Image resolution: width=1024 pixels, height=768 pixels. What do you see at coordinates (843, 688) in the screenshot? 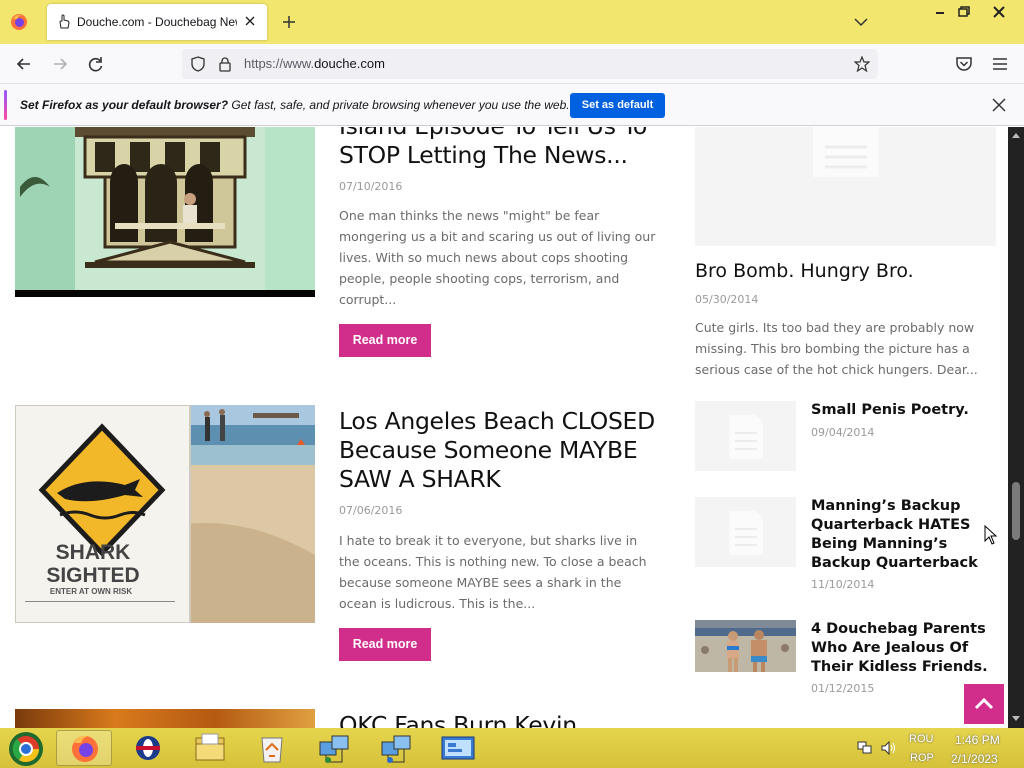
I see `sidebar-post-date: 01/12/2015` at bounding box center [843, 688].